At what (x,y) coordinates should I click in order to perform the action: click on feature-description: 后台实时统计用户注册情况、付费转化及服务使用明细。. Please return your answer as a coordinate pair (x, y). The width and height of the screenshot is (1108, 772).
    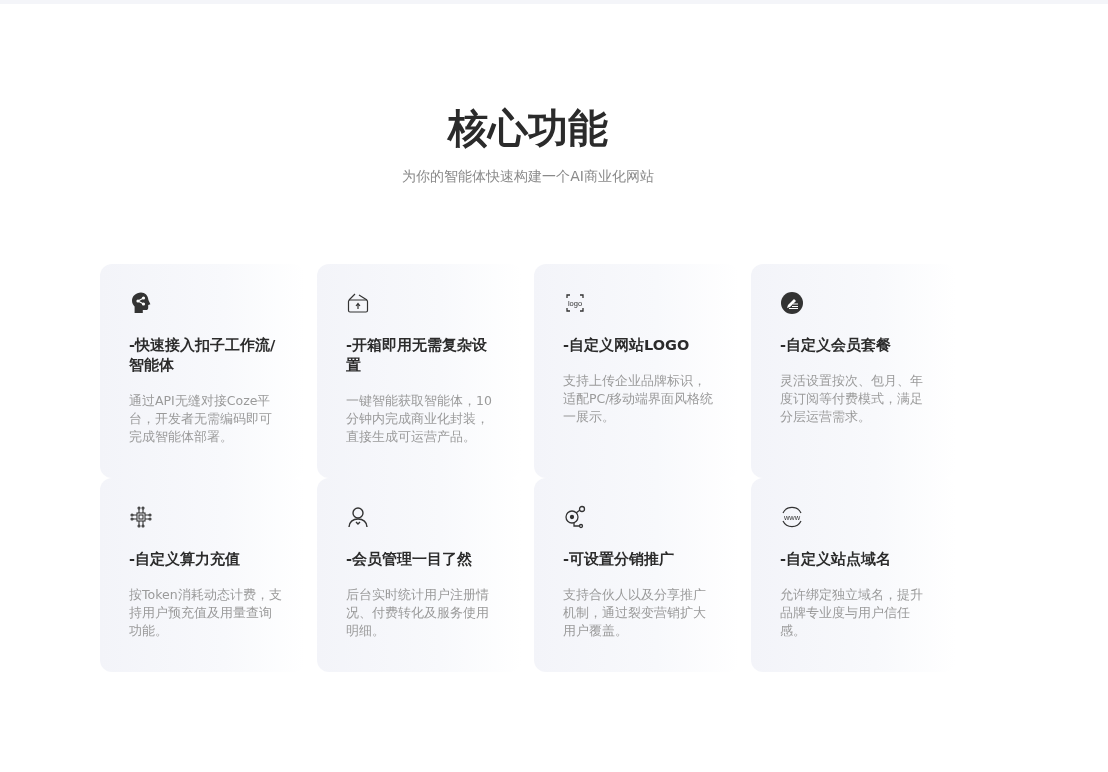
    Looking at the image, I should click on (418, 613).